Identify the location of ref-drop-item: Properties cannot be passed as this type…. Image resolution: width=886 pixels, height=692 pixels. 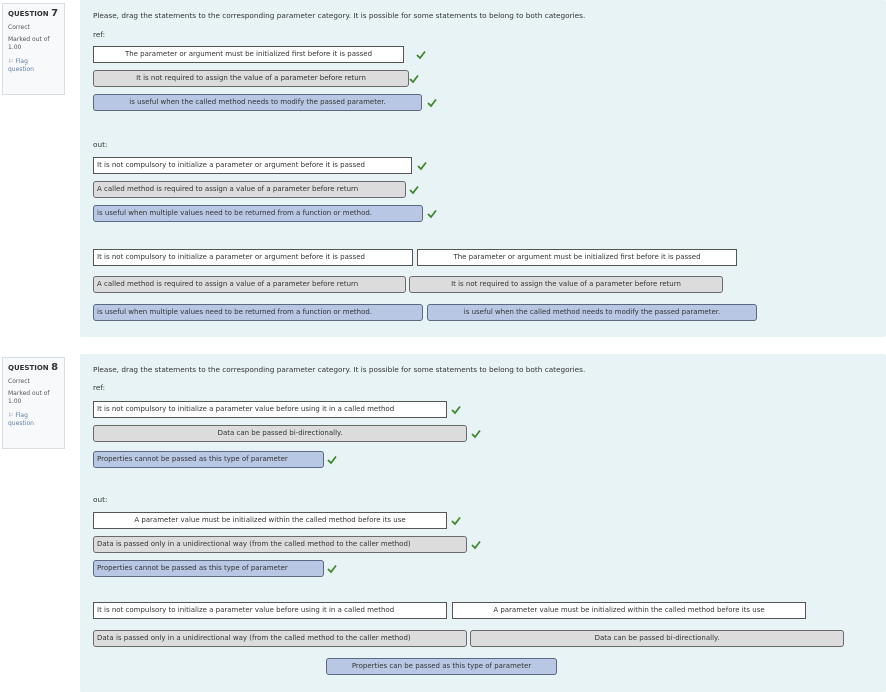
(208, 459).